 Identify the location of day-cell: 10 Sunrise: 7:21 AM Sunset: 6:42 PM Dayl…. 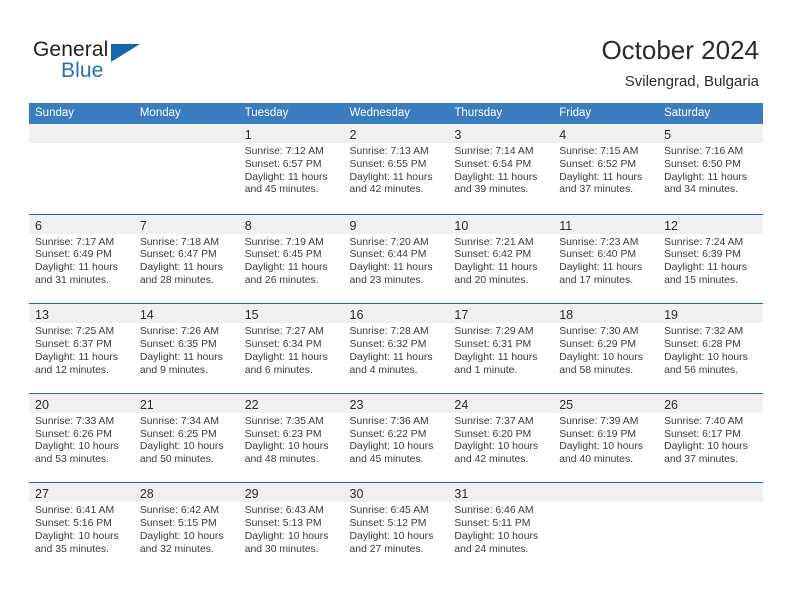
(501, 259).